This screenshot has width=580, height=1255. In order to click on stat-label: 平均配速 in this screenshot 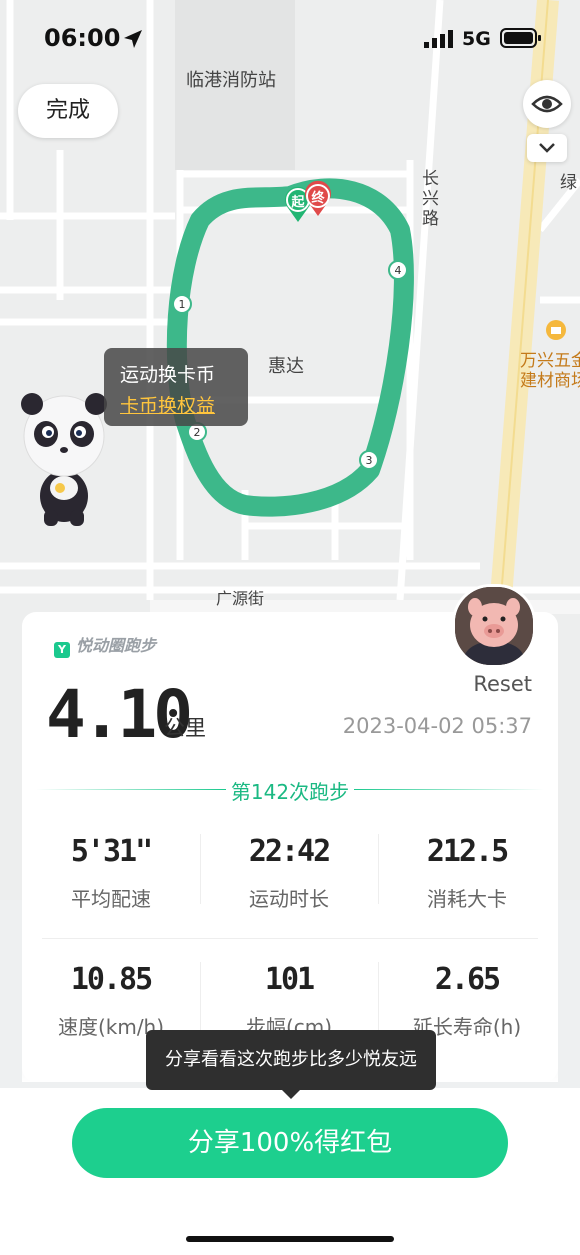, I will do `click(111, 899)`.